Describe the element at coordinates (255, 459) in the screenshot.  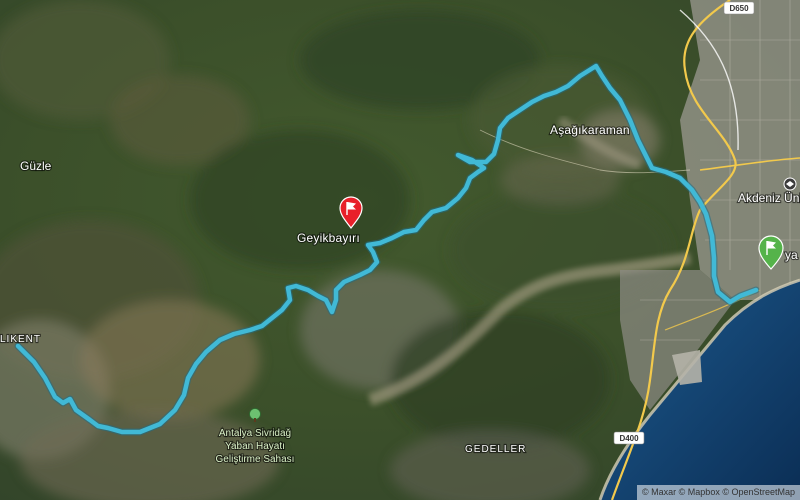
I see `label-park-line3: Geliştirme Sahası` at that location.